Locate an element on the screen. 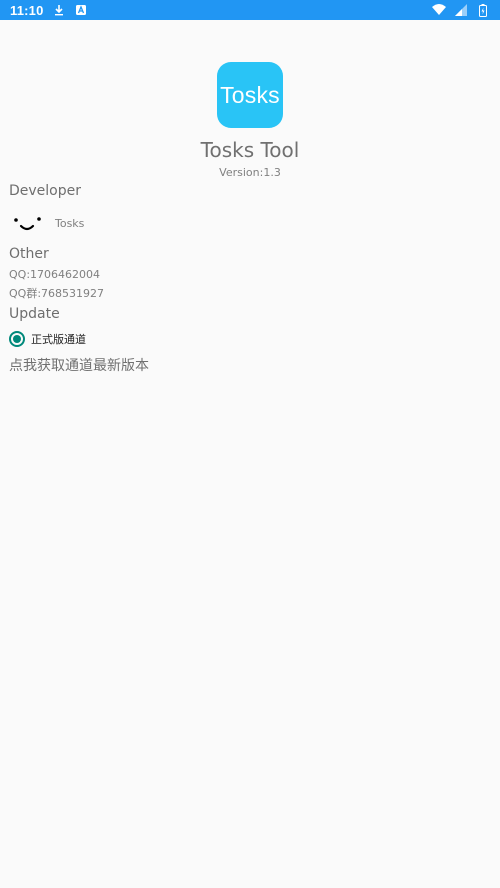  developer-section-title: Developer is located at coordinates (45, 191).